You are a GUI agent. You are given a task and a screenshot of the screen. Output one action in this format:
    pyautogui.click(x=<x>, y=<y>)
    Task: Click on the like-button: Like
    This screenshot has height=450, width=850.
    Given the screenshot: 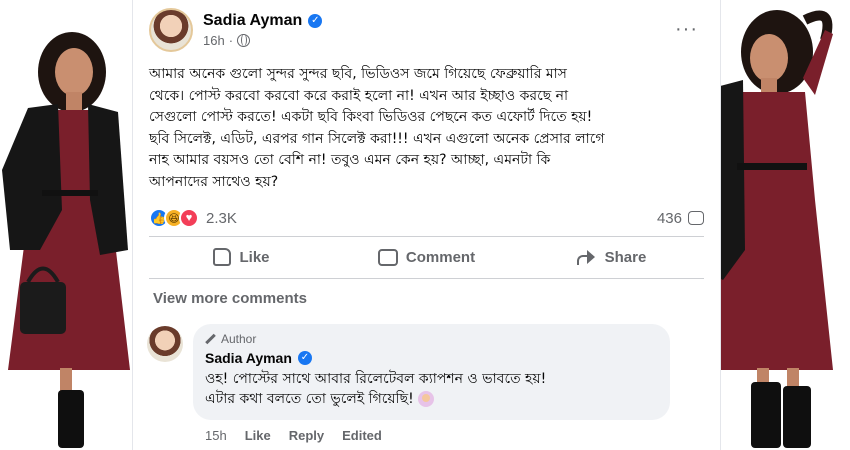 What is the action you would take?
    pyautogui.click(x=241, y=257)
    